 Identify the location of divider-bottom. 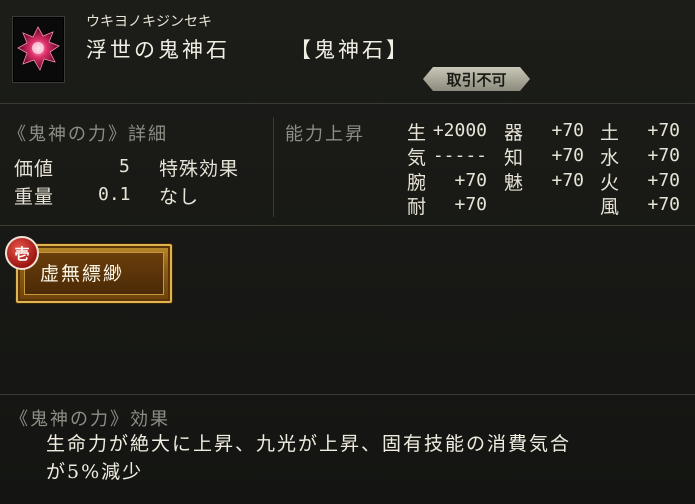
(347, 394).